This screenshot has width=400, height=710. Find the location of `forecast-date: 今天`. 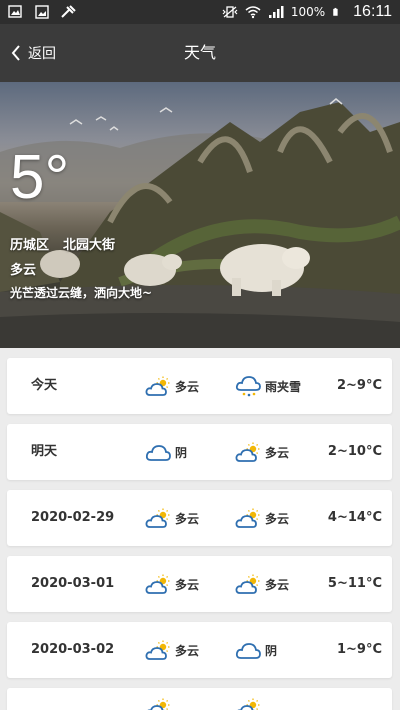

forecast-date: 今天 is located at coordinates (44, 385).